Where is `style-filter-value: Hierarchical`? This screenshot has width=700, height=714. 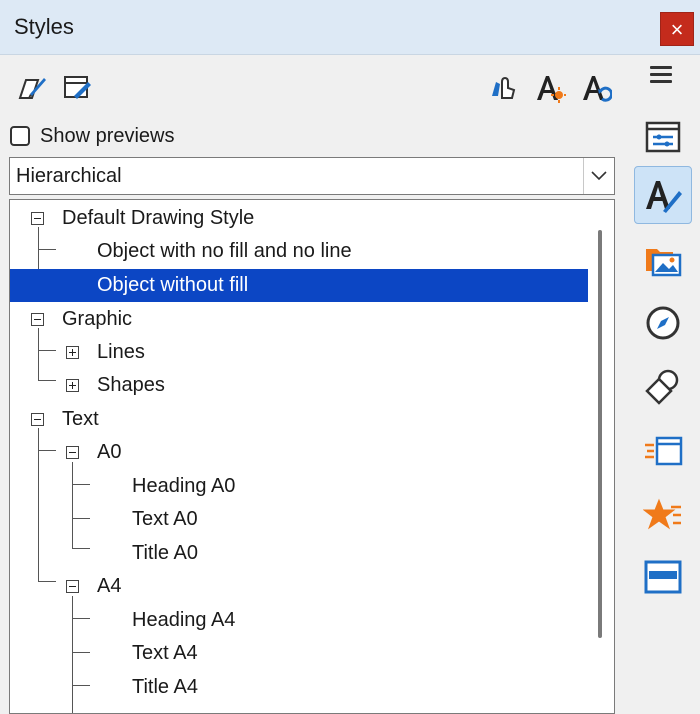 style-filter-value: Hierarchical is located at coordinates (69, 176).